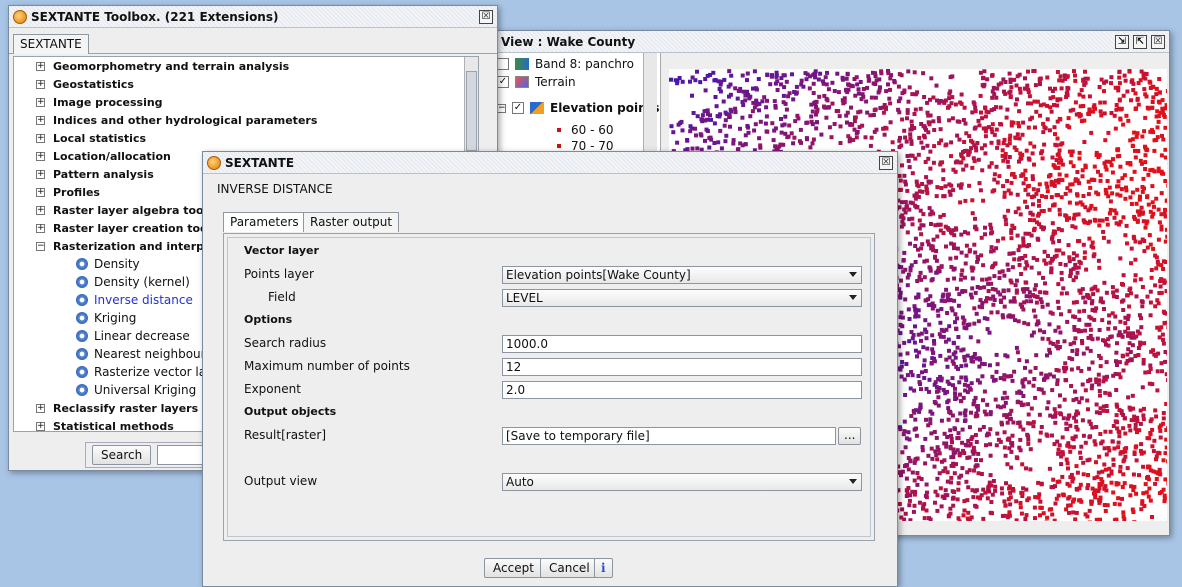 The image size is (1182, 587). Describe the element at coordinates (682, 344) in the screenshot. I see `search-radius-input: 1000.0` at that location.